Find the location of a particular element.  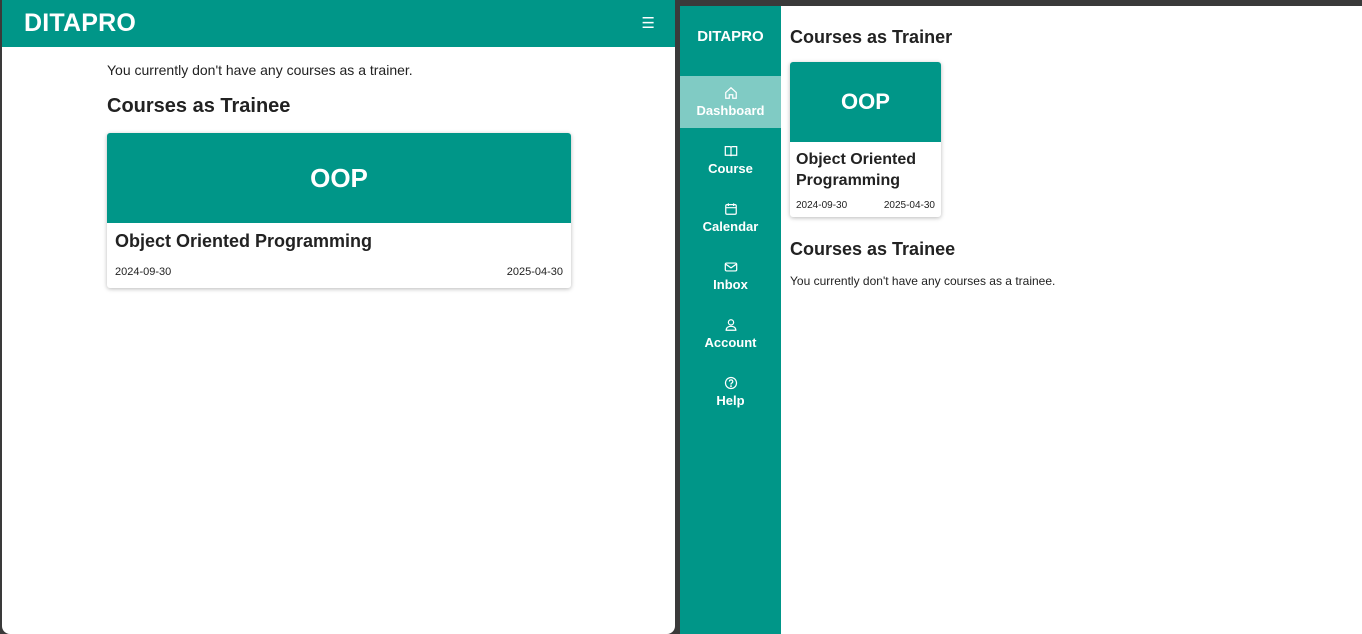

mail-icon is located at coordinates (730, 267).